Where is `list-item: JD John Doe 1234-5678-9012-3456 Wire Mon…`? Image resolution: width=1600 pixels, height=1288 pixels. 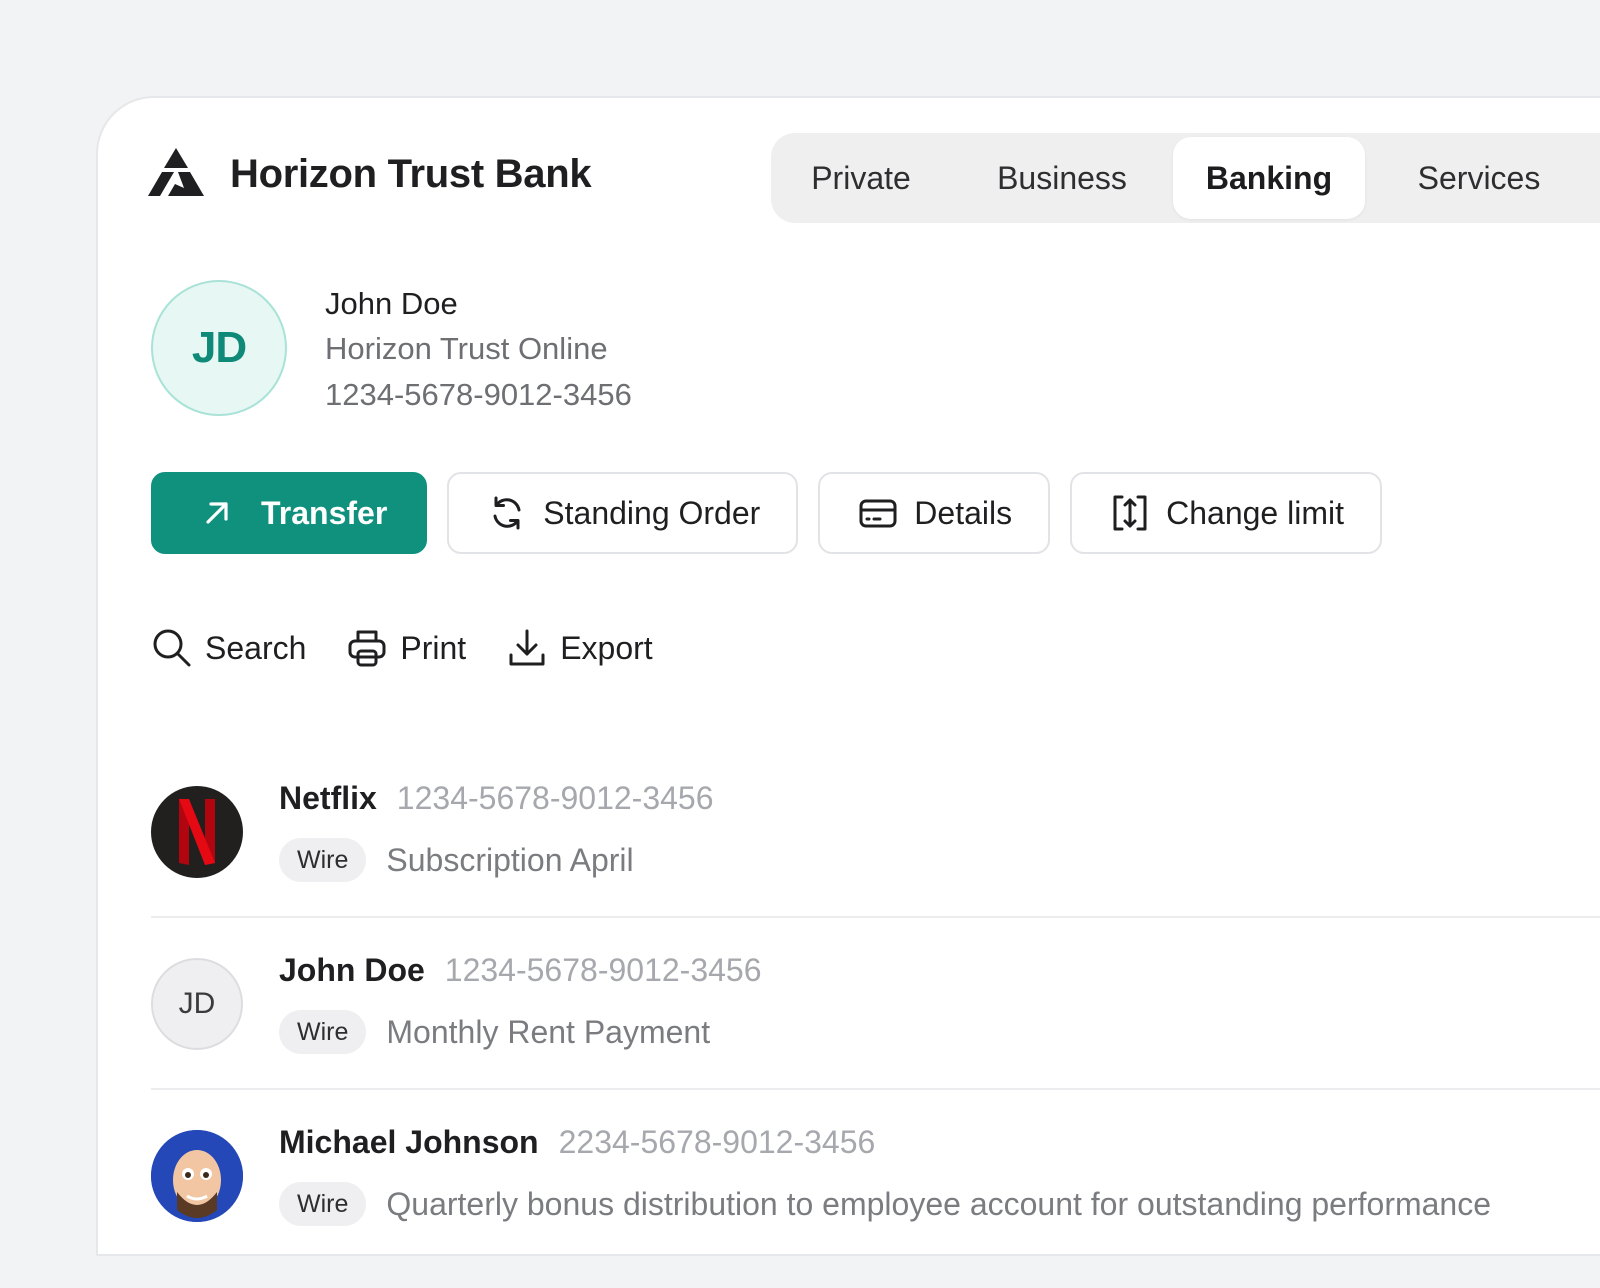
list-item: JD John Doe 1234-5678-9012-3456 Wire Mon… is located at coordinates (875, 1030).